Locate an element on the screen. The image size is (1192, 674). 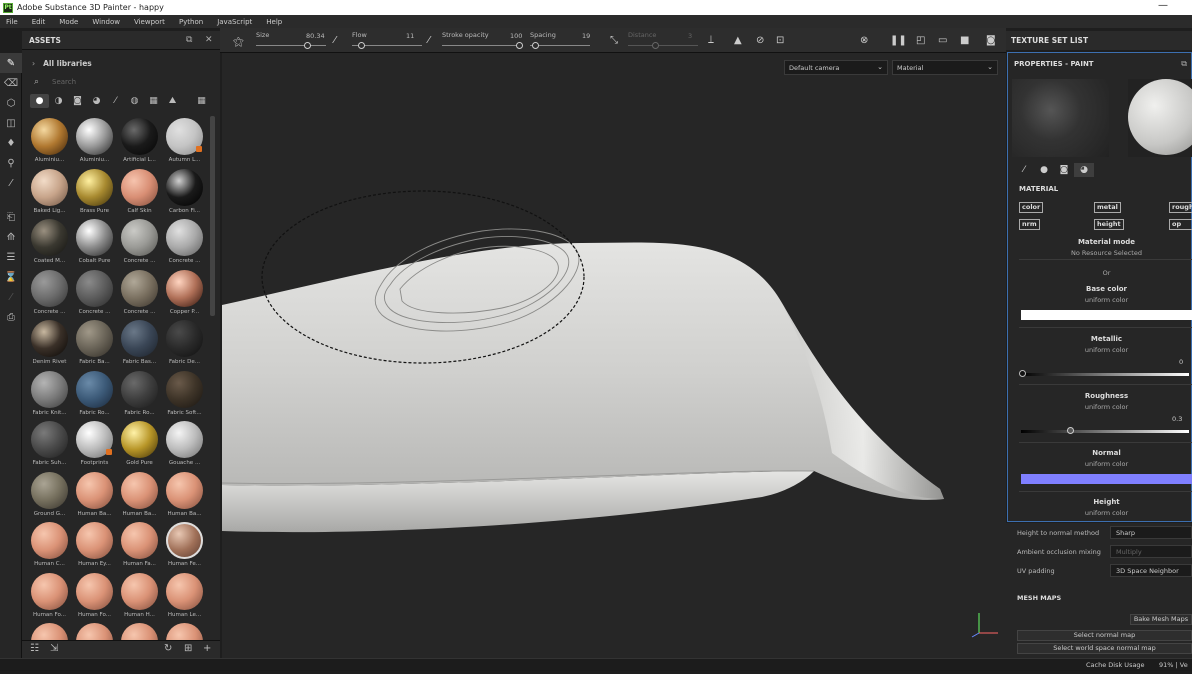
smudge-tool-icon: ♦ is located at coordinates (11, 143).